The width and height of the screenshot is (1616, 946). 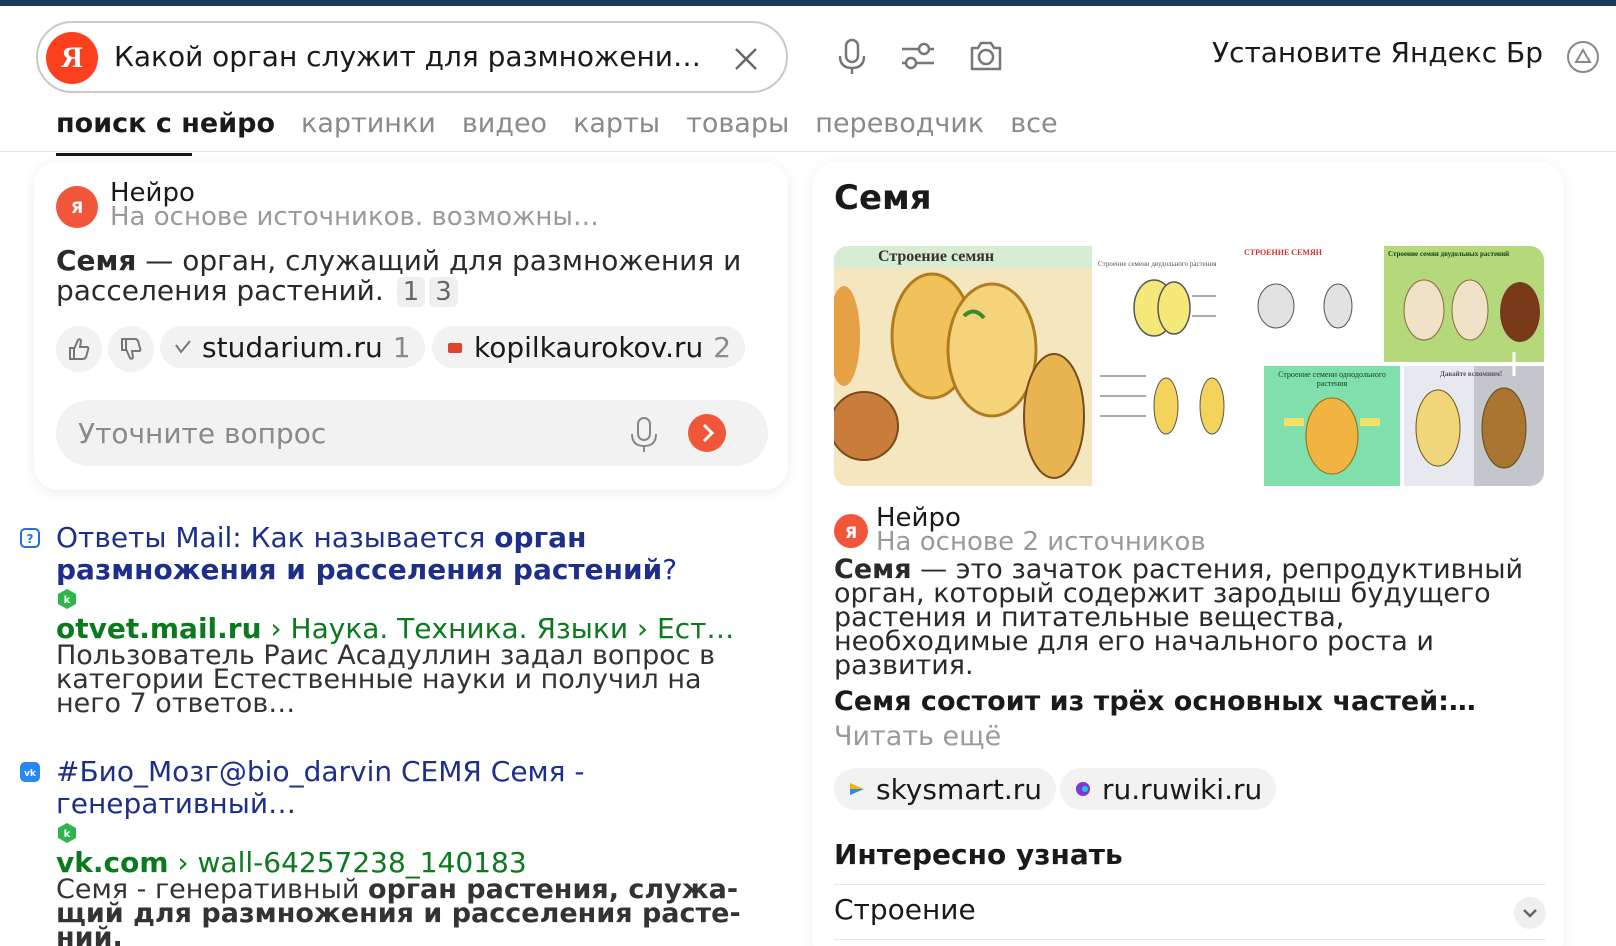 I want to click on answer-term: Семя, so click(x=96, y=260).